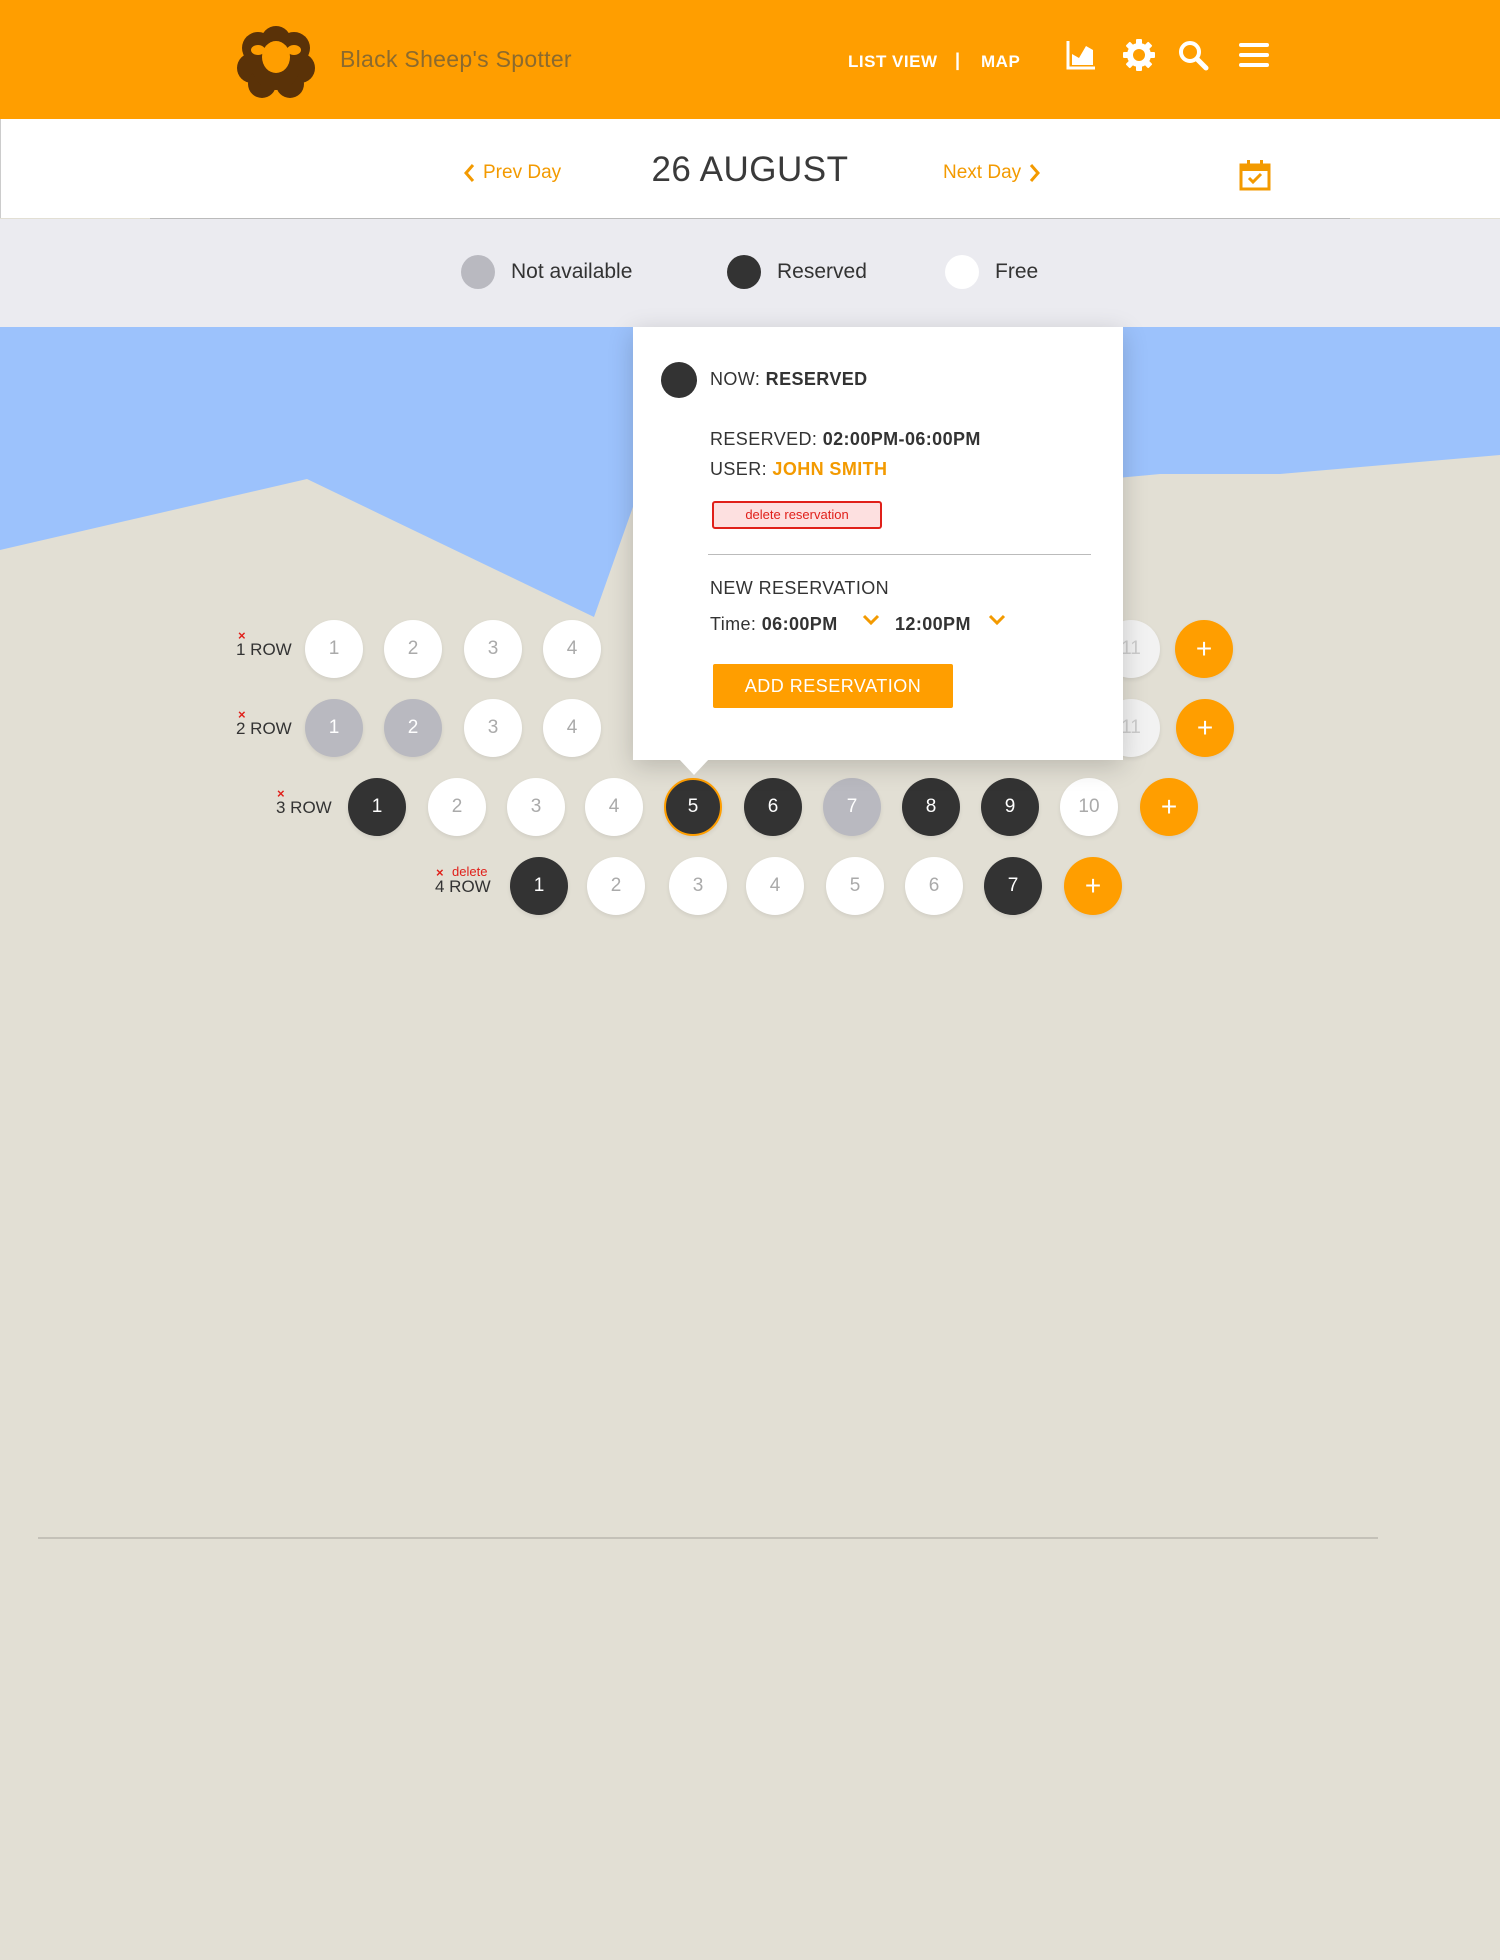  Describe the element at coordinates (733, 624) in the screenshot. I see `time-label: Time:` at that location.